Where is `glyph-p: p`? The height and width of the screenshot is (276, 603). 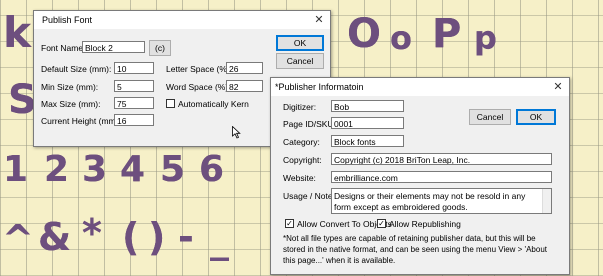
glyph-p: p is located at coordinates (485, 38).